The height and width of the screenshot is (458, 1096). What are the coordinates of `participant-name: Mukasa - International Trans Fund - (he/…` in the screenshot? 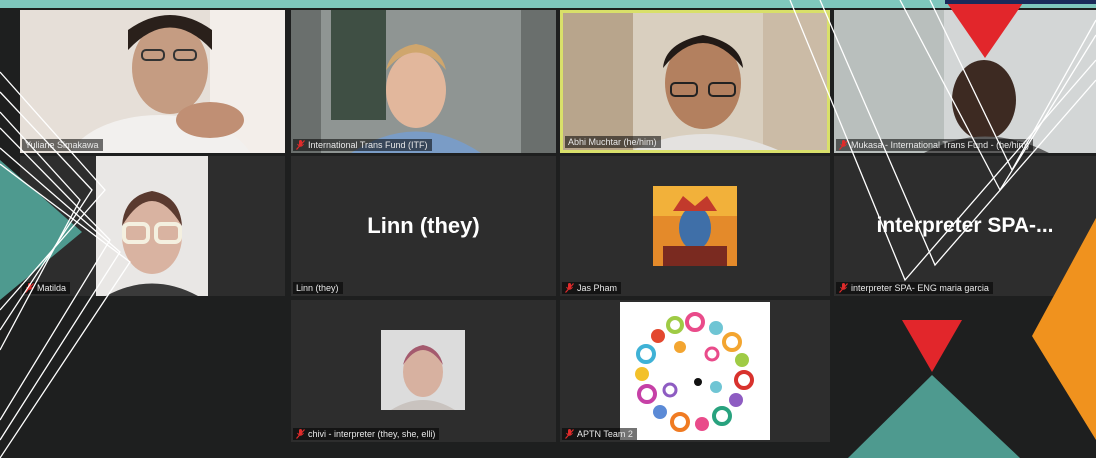 It's located at (935, 145).